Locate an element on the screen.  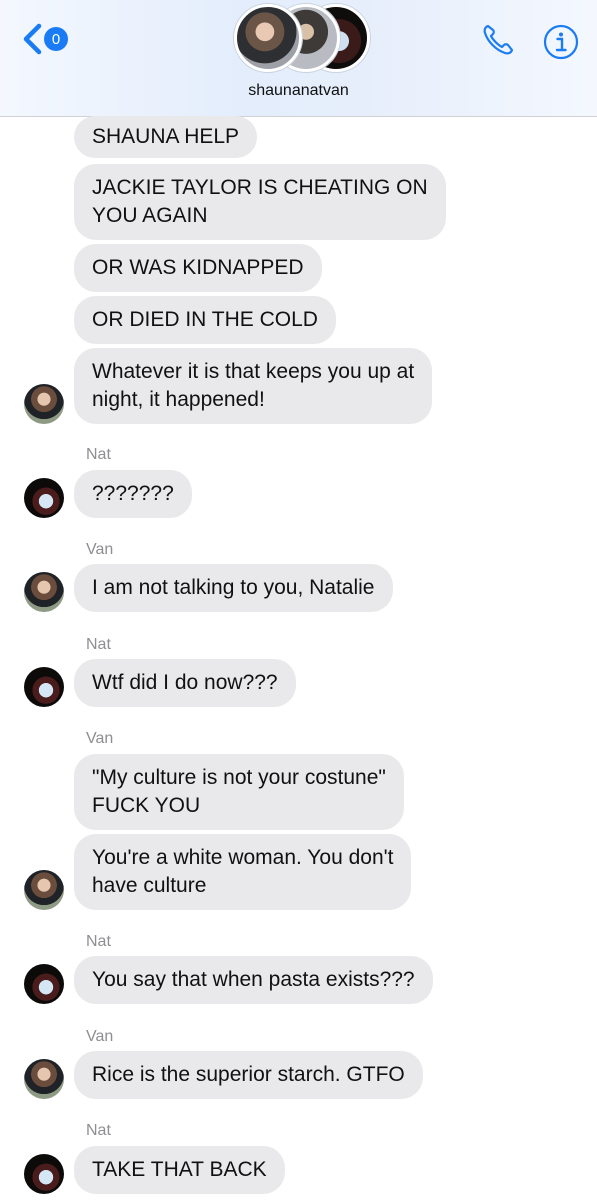
message-text: OR WAS KIDNAPPED is located at coordinates (198, 267).